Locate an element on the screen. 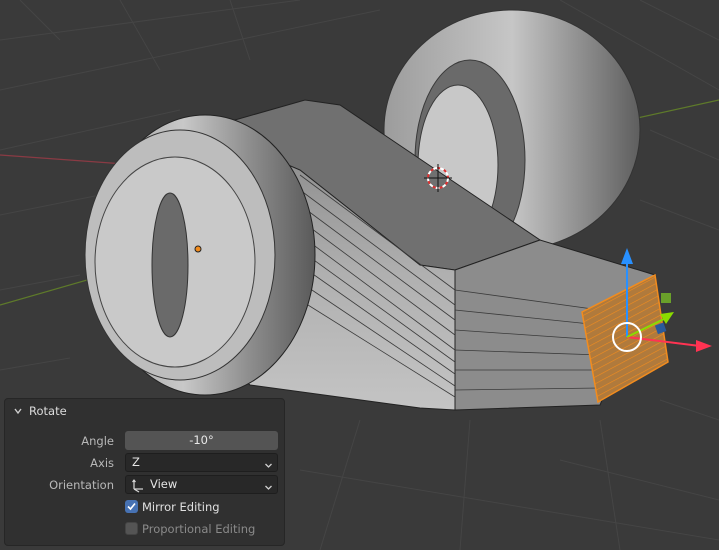 This screenshot has width=719, height=550. axis-label: Axis is located at coordinates (102, 463).